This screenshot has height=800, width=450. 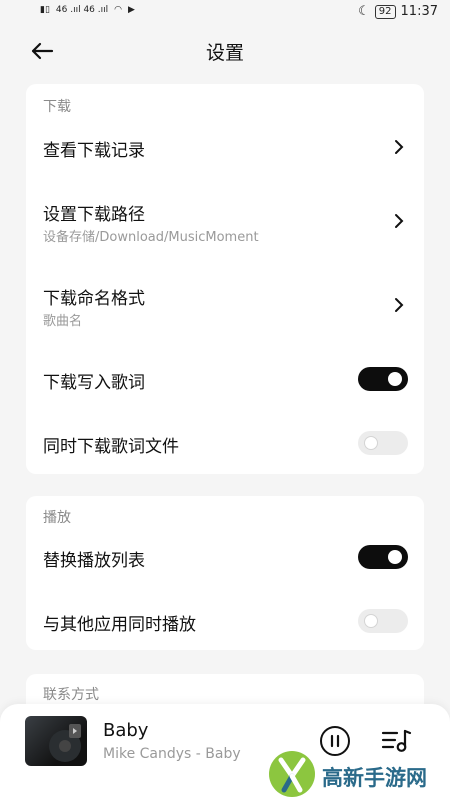 What do you see at coordinates (131, 10) in the screenshot?
I see `media-icon: ▶` at bounding box center [131, 10].